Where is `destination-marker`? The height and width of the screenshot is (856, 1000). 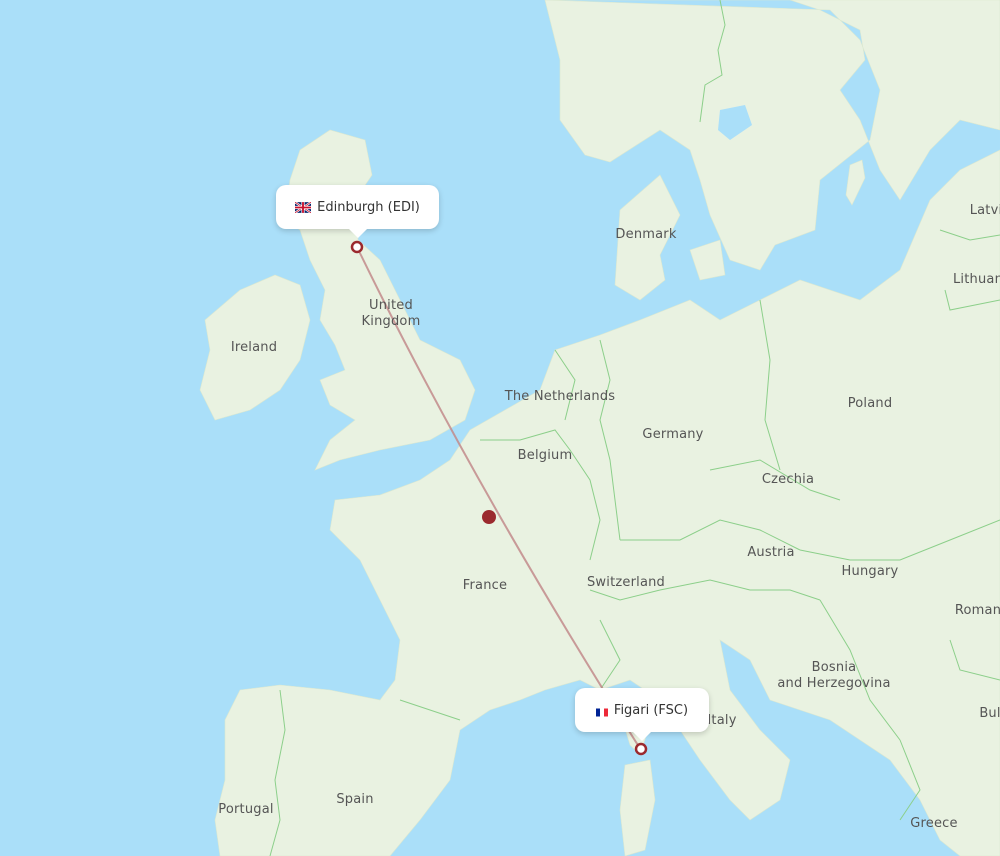
destination-marker is located at coordinates (641, 749).